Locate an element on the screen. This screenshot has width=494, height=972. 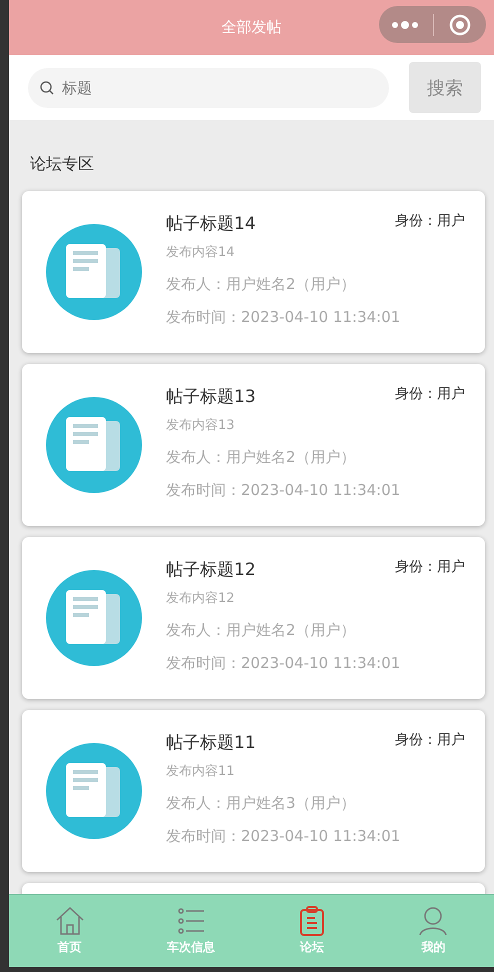
post-content: 发布内容12 is located at coordinates (201, 599).